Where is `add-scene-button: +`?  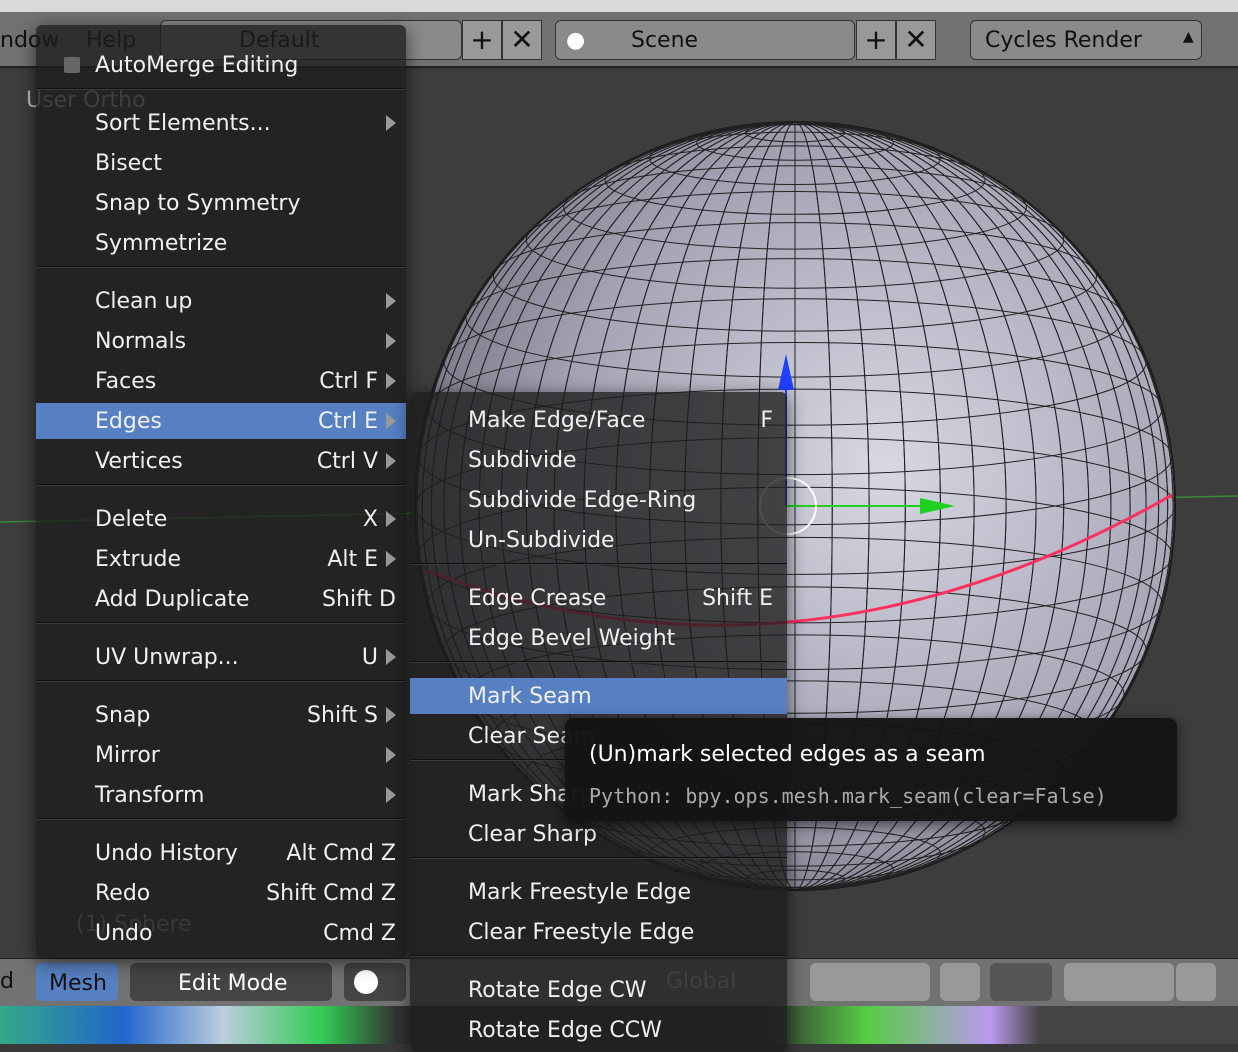 add-scene-button: + is located at coordinates (876, 40).